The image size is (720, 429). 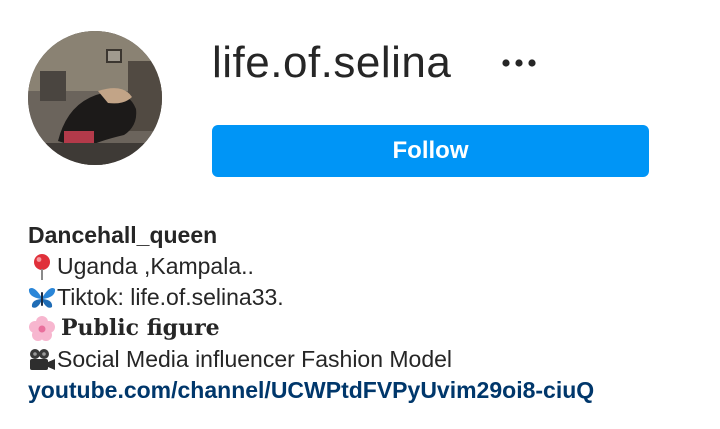 I want to click on bio-category: Public figure, so click(x=140, y=328).